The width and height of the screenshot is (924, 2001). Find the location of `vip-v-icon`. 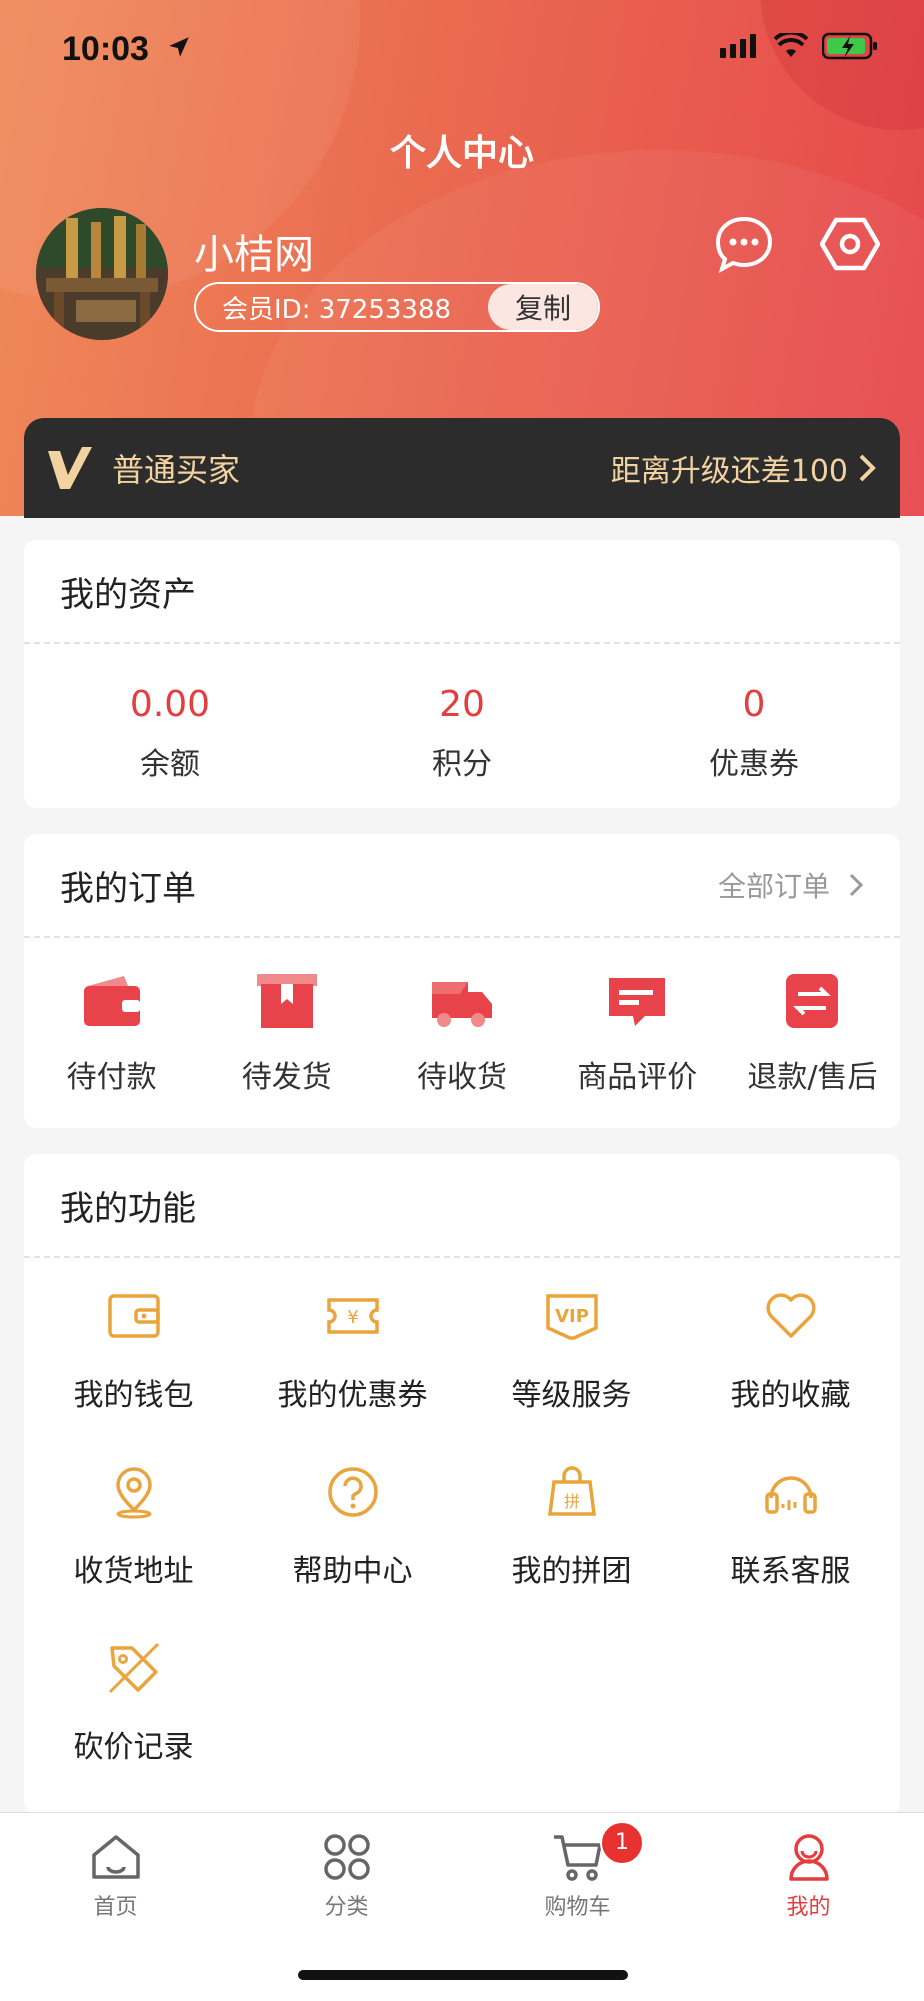

vip-v-icon is located at coordinates (70, 468).